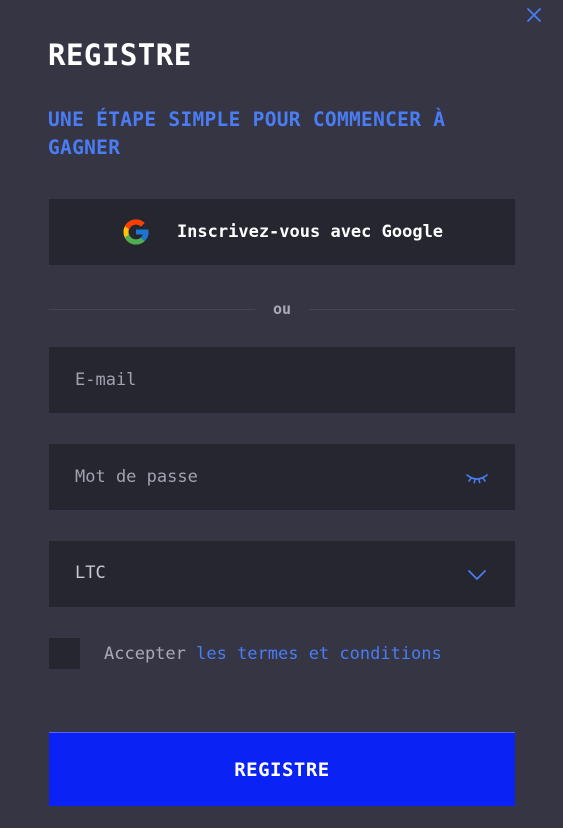  What do you see at coordinates (282, 574) in the screenshot?
I see `currency-select: LTC` at bounding box center [282, 574].